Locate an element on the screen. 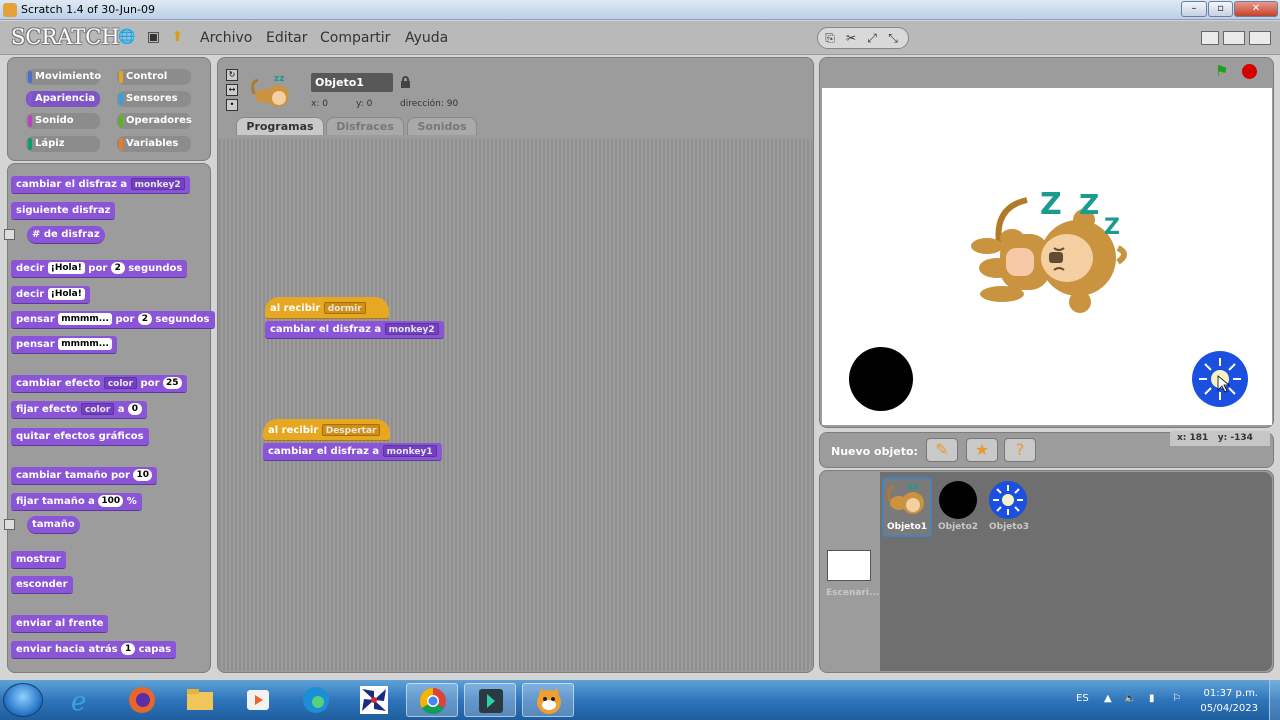 The height and width of the screenshot is (720, 1280). random-sprite-button: ? is located at coordinates (1020, 450).